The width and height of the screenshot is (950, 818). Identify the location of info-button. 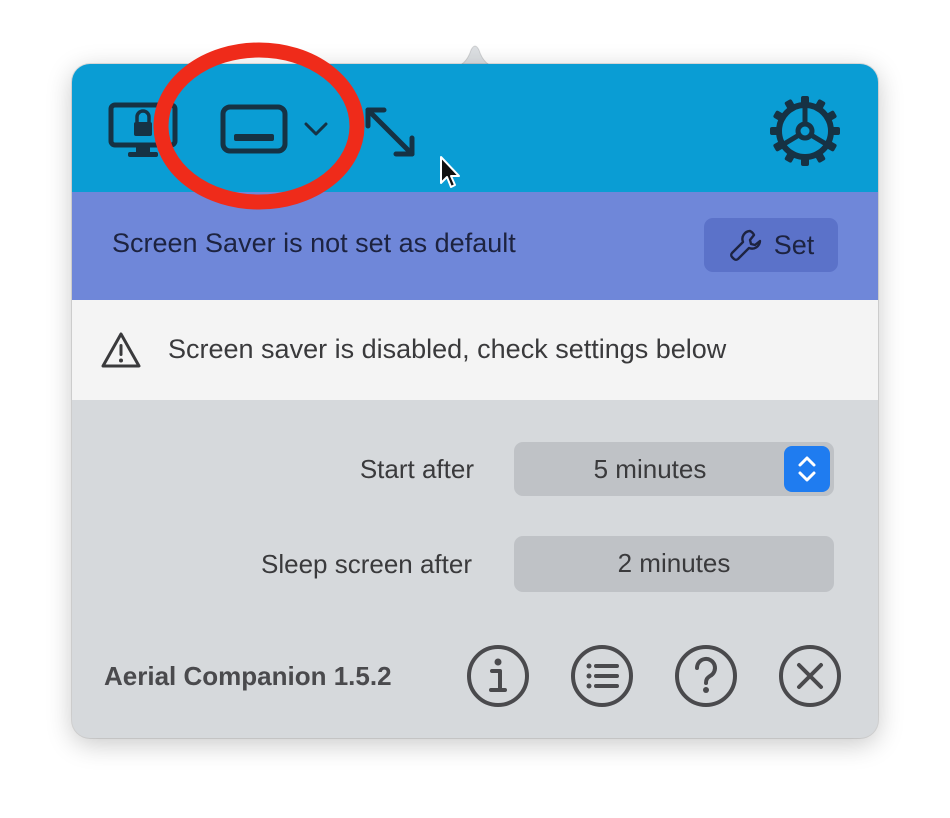
(498, 676).